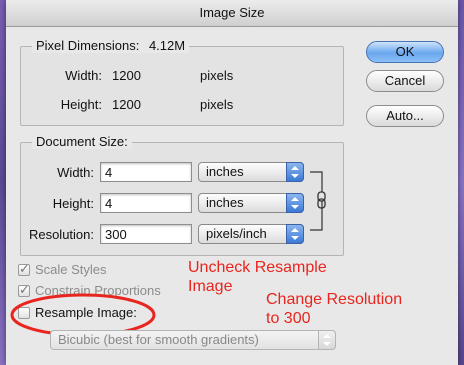  I want to click on resolution-input: 300, so click(146, 234).